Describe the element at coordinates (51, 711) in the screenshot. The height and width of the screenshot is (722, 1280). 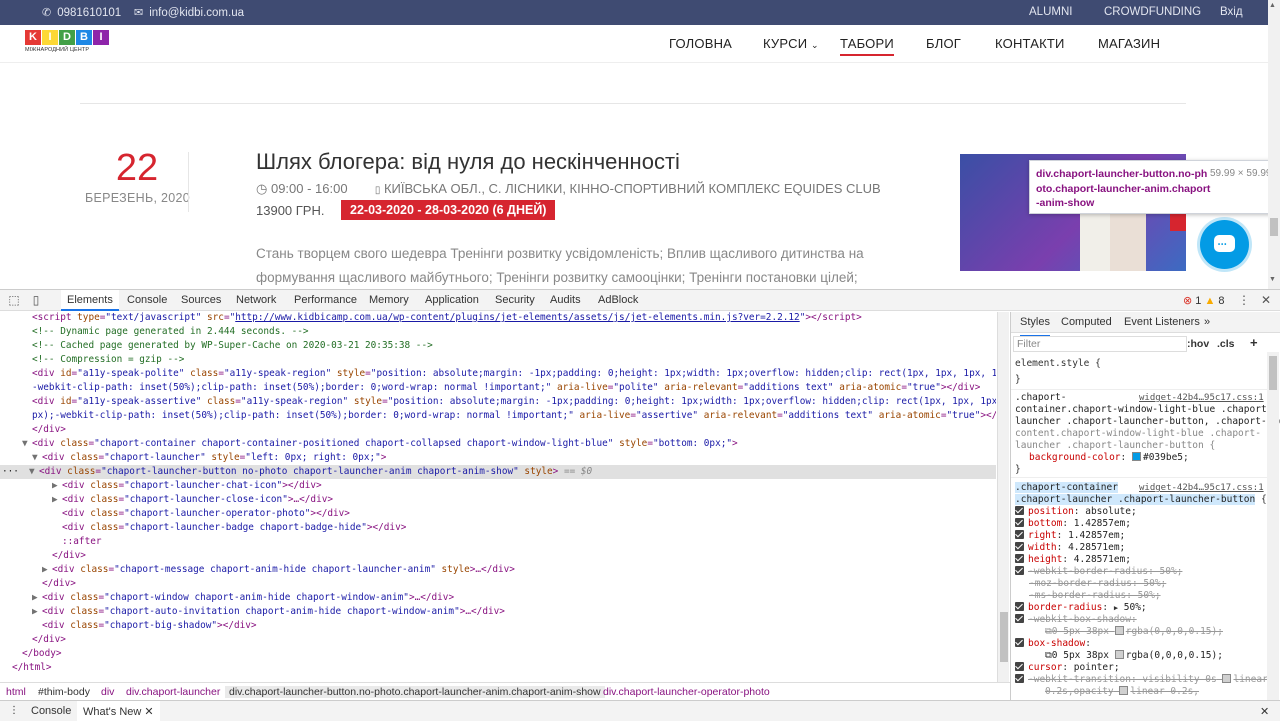
I see `drawer-tab-console: Console` at that location.